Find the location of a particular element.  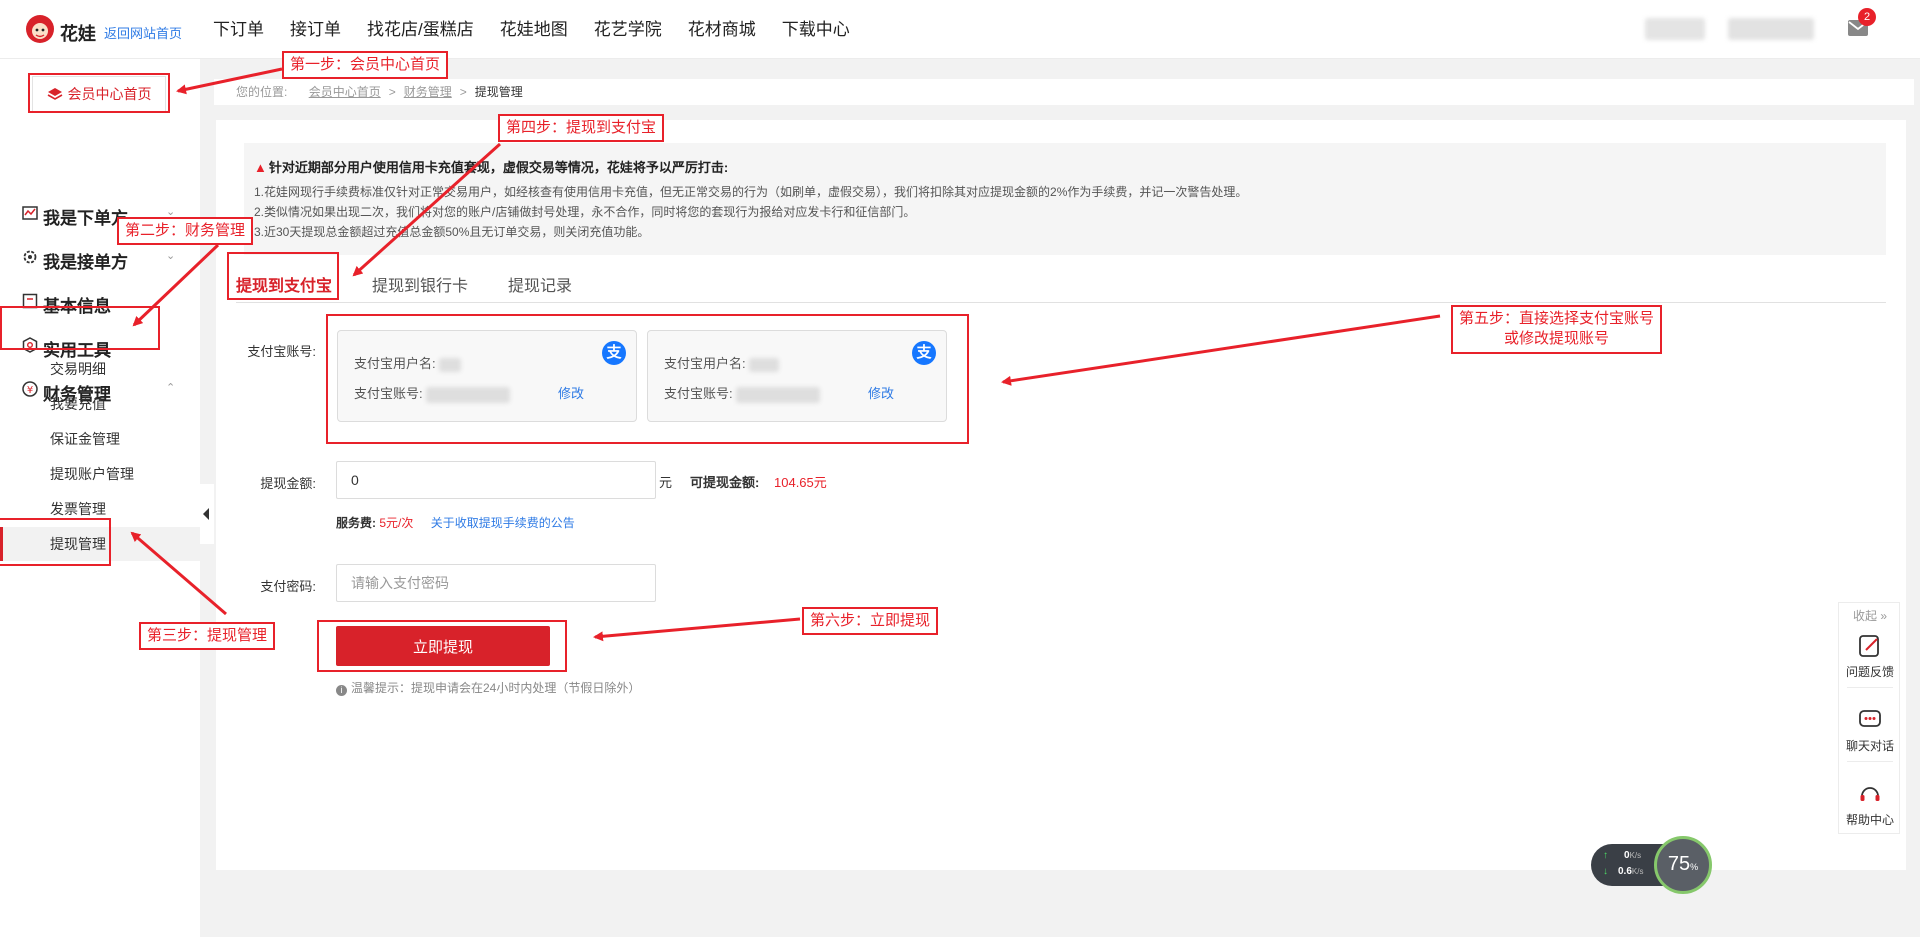

sub-withdraw-accounts: 提现账户管理 is located at coordinates (92, 474).